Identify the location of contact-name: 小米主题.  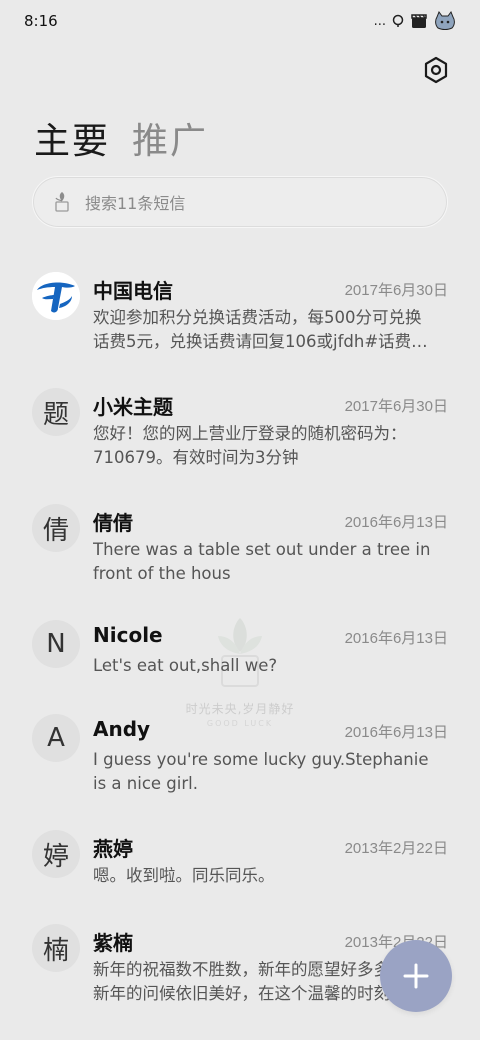
(133, 407).